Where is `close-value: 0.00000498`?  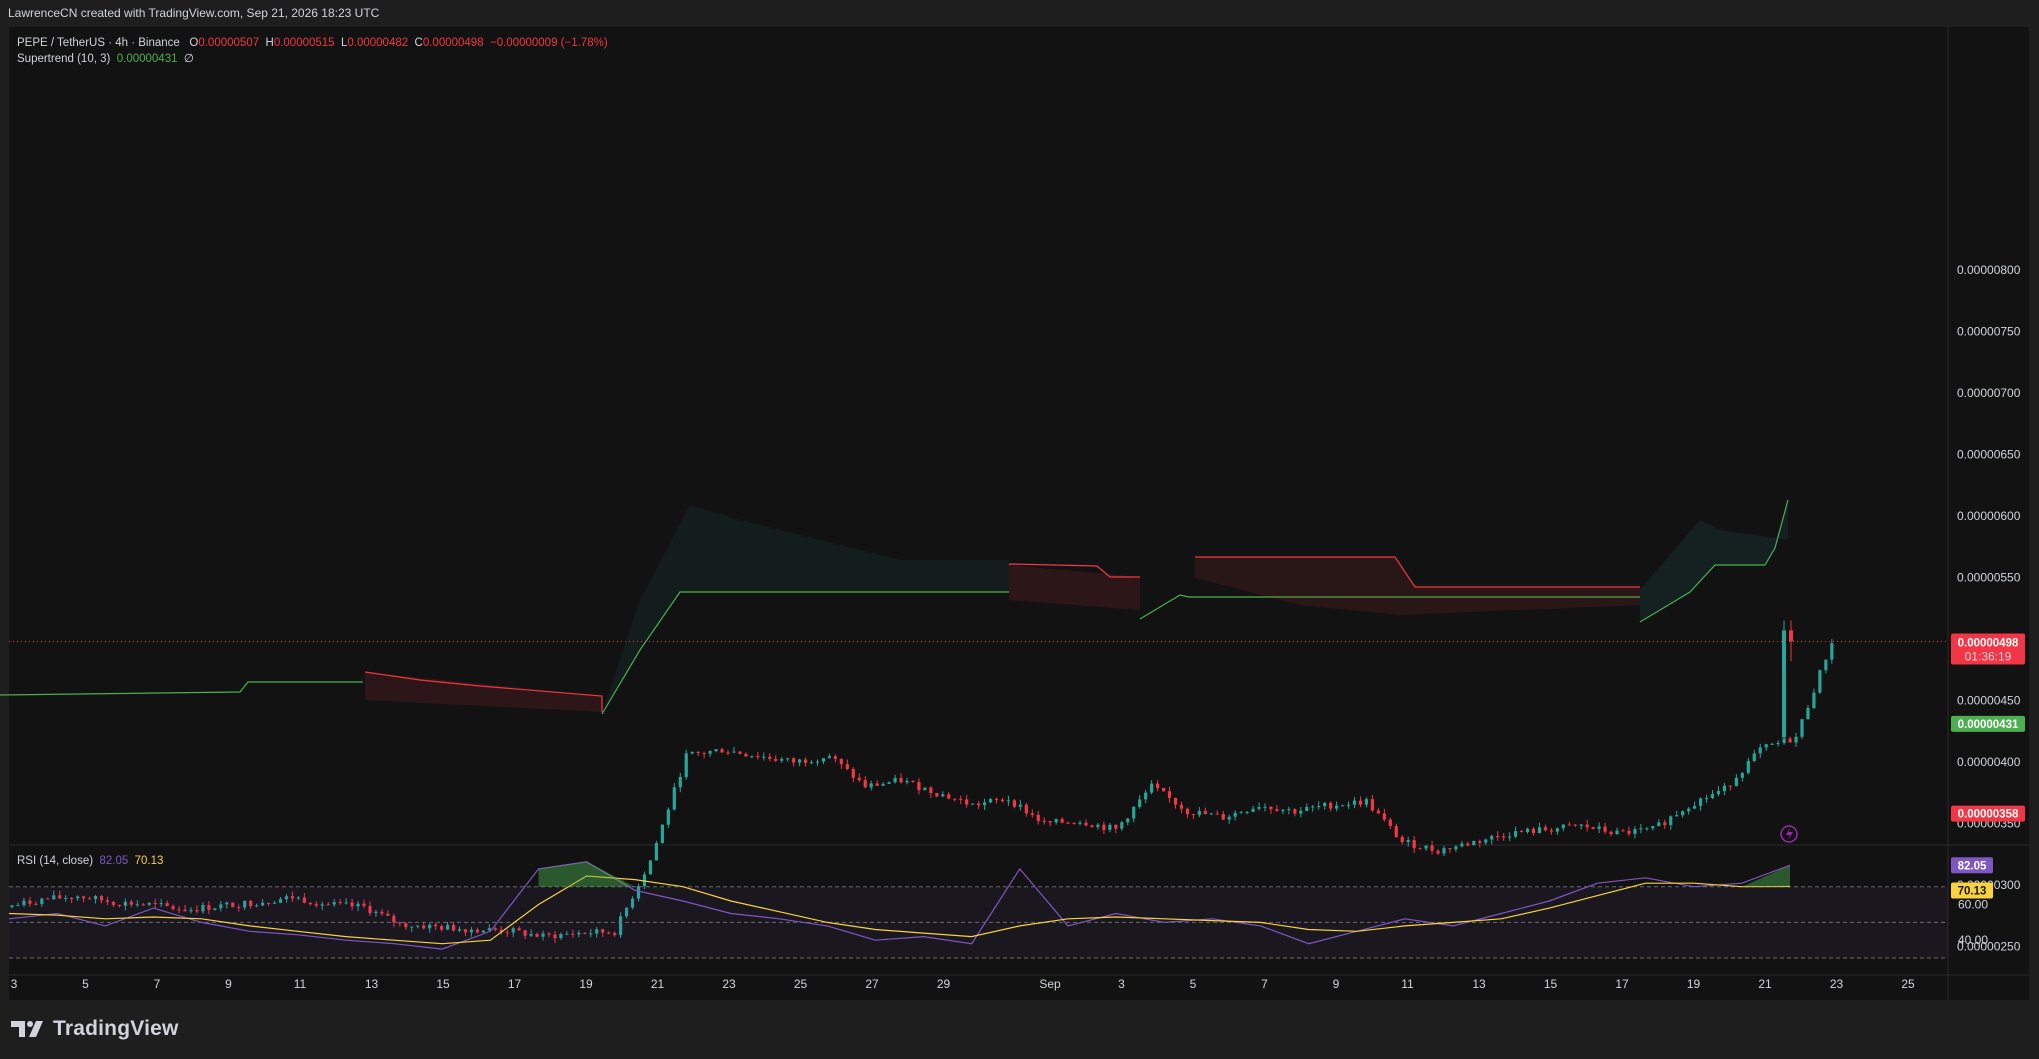 close-value: 0.00000498 is located at coordinates (453, 43).